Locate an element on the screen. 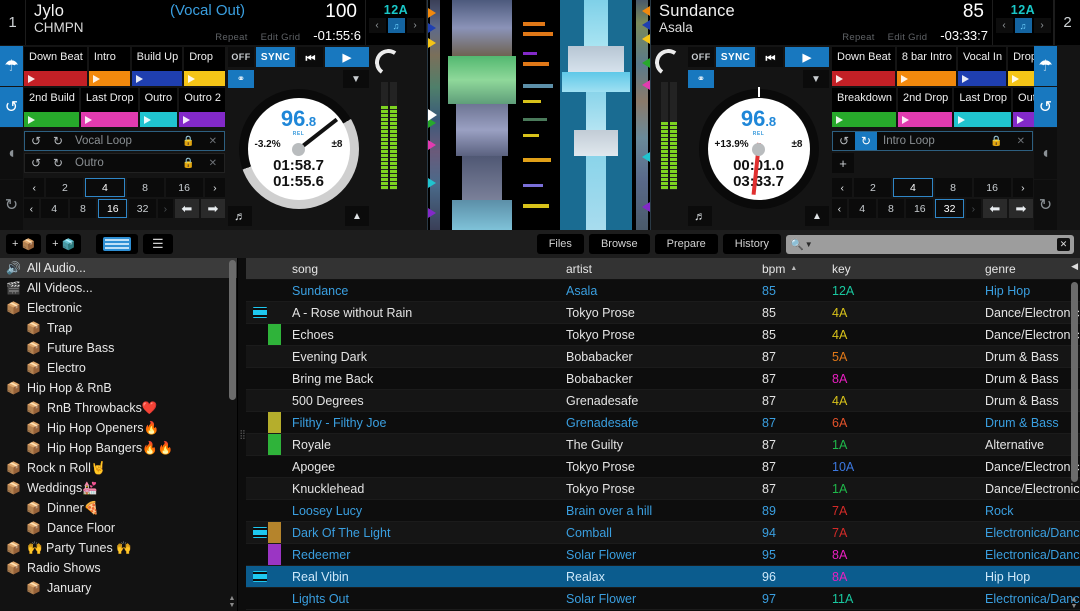 This screenshot has height=611, width=1080. deck-2-eject-icon: ▲ is located at coordinates (817, 216).